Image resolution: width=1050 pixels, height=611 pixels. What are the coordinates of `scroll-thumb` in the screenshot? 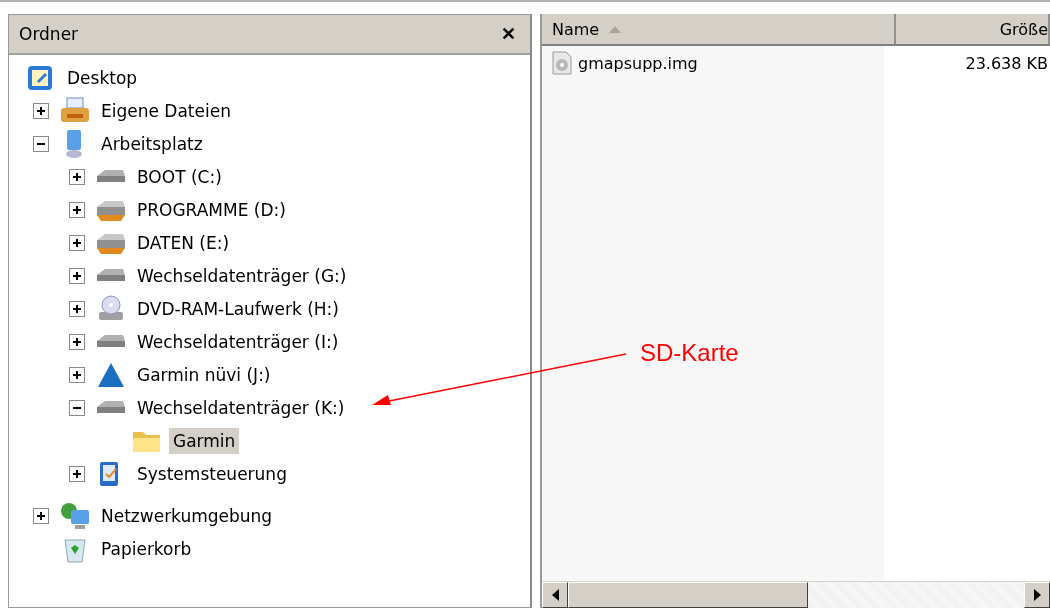 It's located at (688, 595).